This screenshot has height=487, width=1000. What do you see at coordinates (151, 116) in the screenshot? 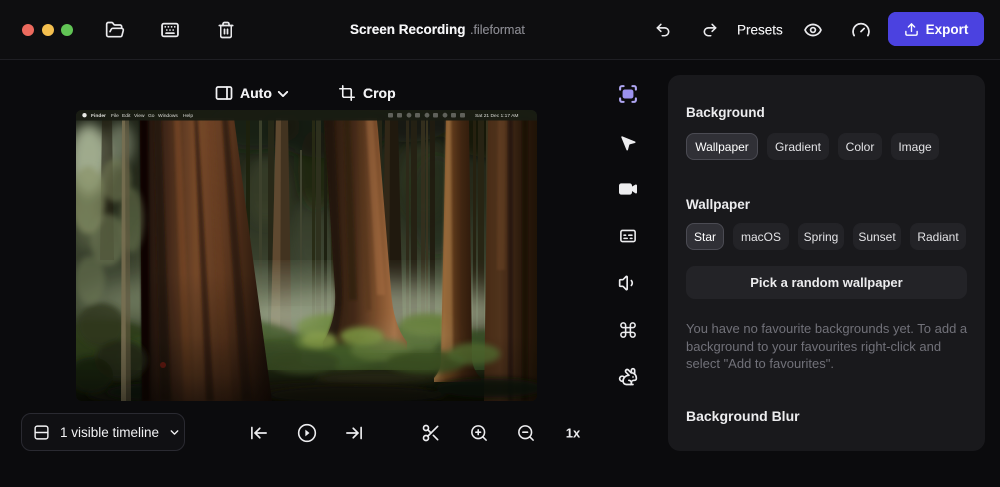
I see `svg-text: Go` at bounding box center [151, 116].